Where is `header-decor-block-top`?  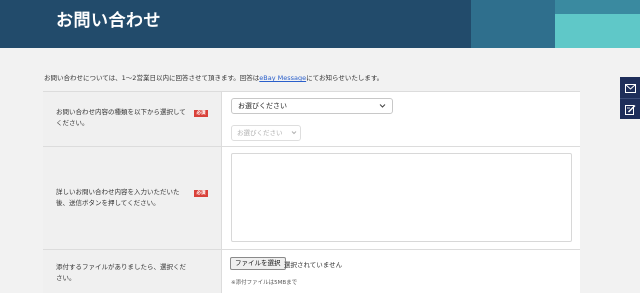 header-decor-block-top is located at coordinates (597, 7).